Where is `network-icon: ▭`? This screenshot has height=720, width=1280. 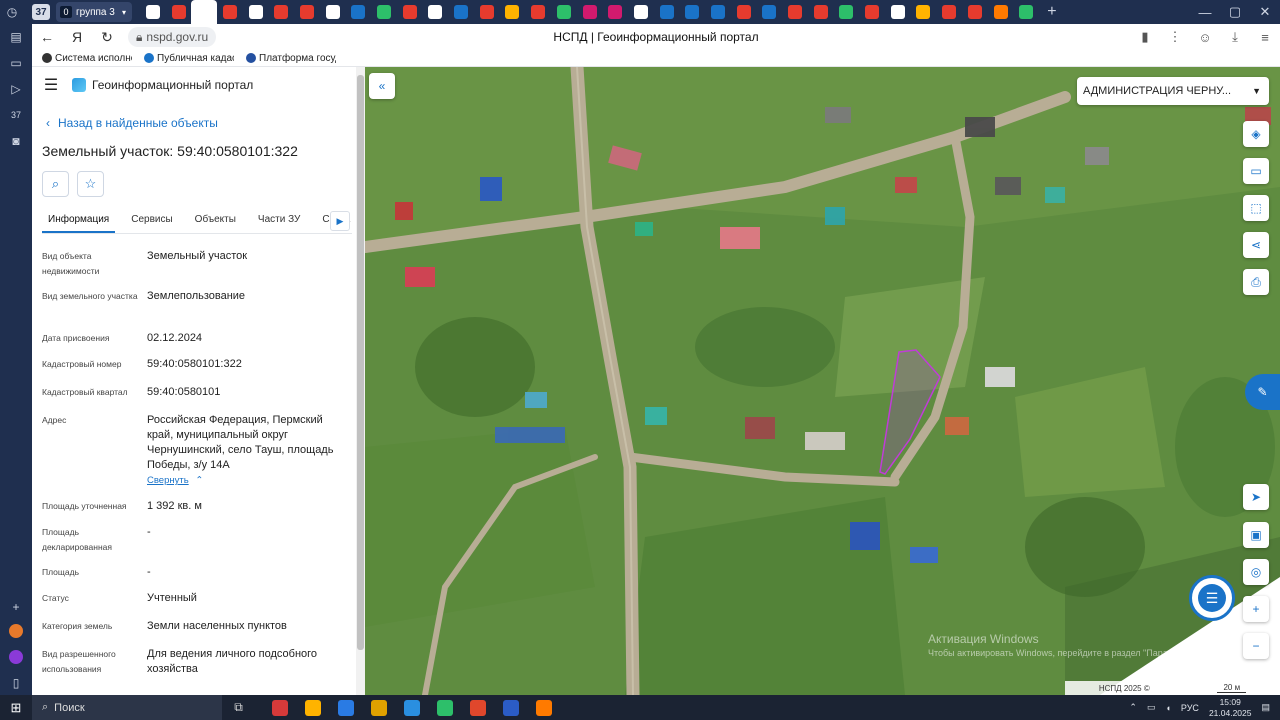
network-icon: ▭ is located at coordinates (1151, 707).